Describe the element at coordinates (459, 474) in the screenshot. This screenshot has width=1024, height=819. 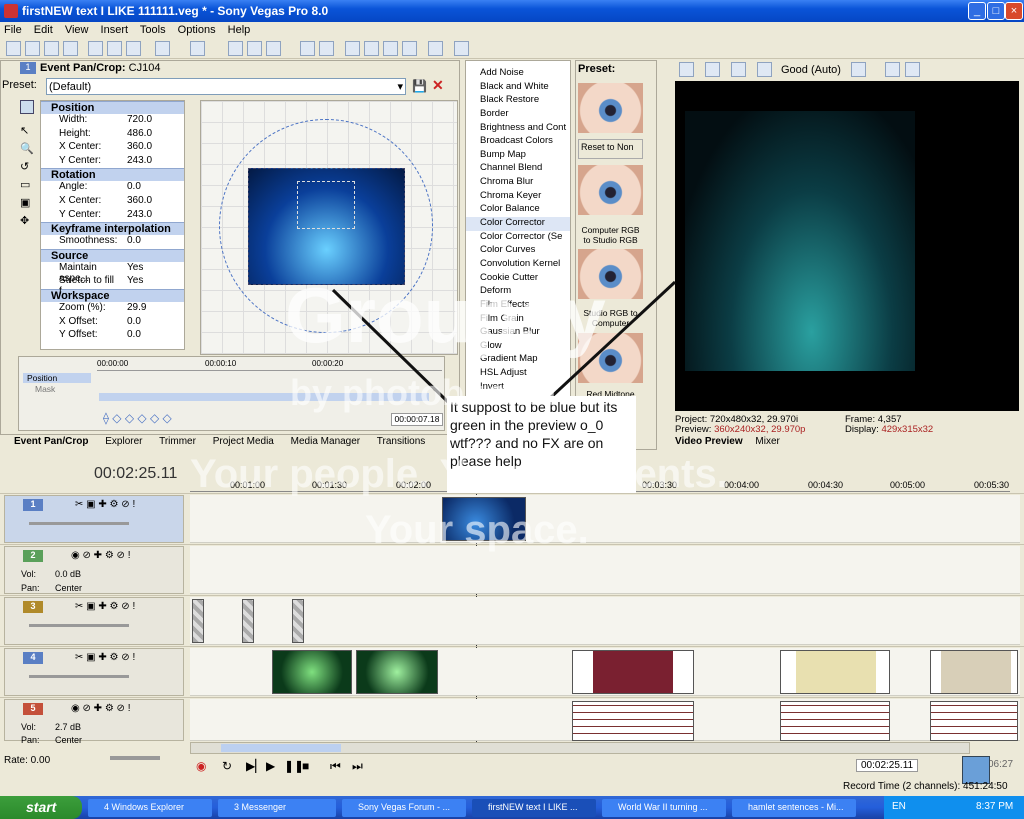
I see `watermark-tagline: Your people. Your moments.` at that location.